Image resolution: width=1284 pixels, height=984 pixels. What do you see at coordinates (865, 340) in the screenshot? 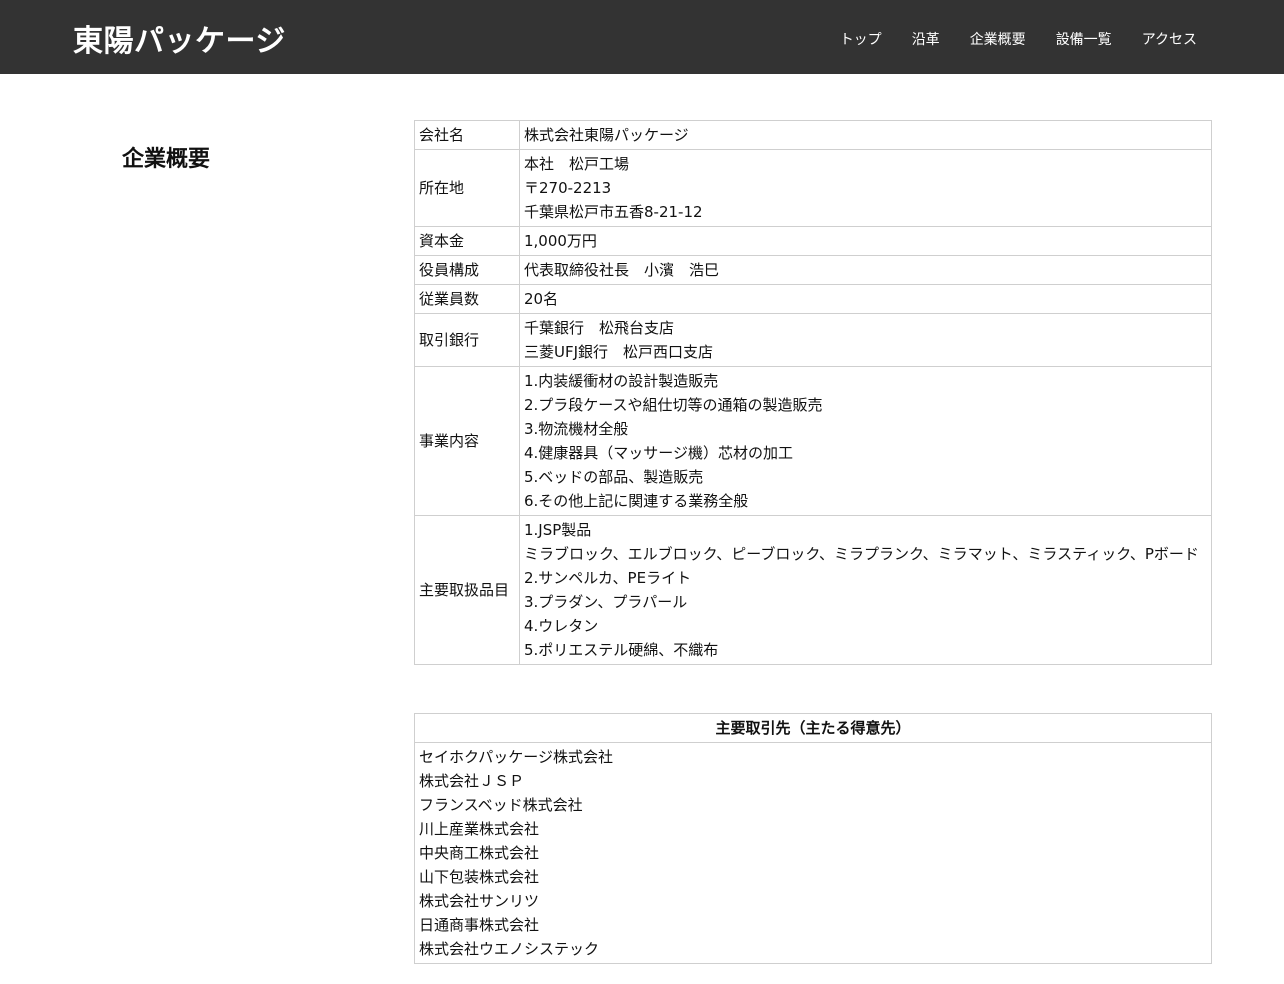
I see `info-value: 千葉銀行 松飛台支店三菱UFJ銀行 松戸西口支店` at bounding box center [865, 340].